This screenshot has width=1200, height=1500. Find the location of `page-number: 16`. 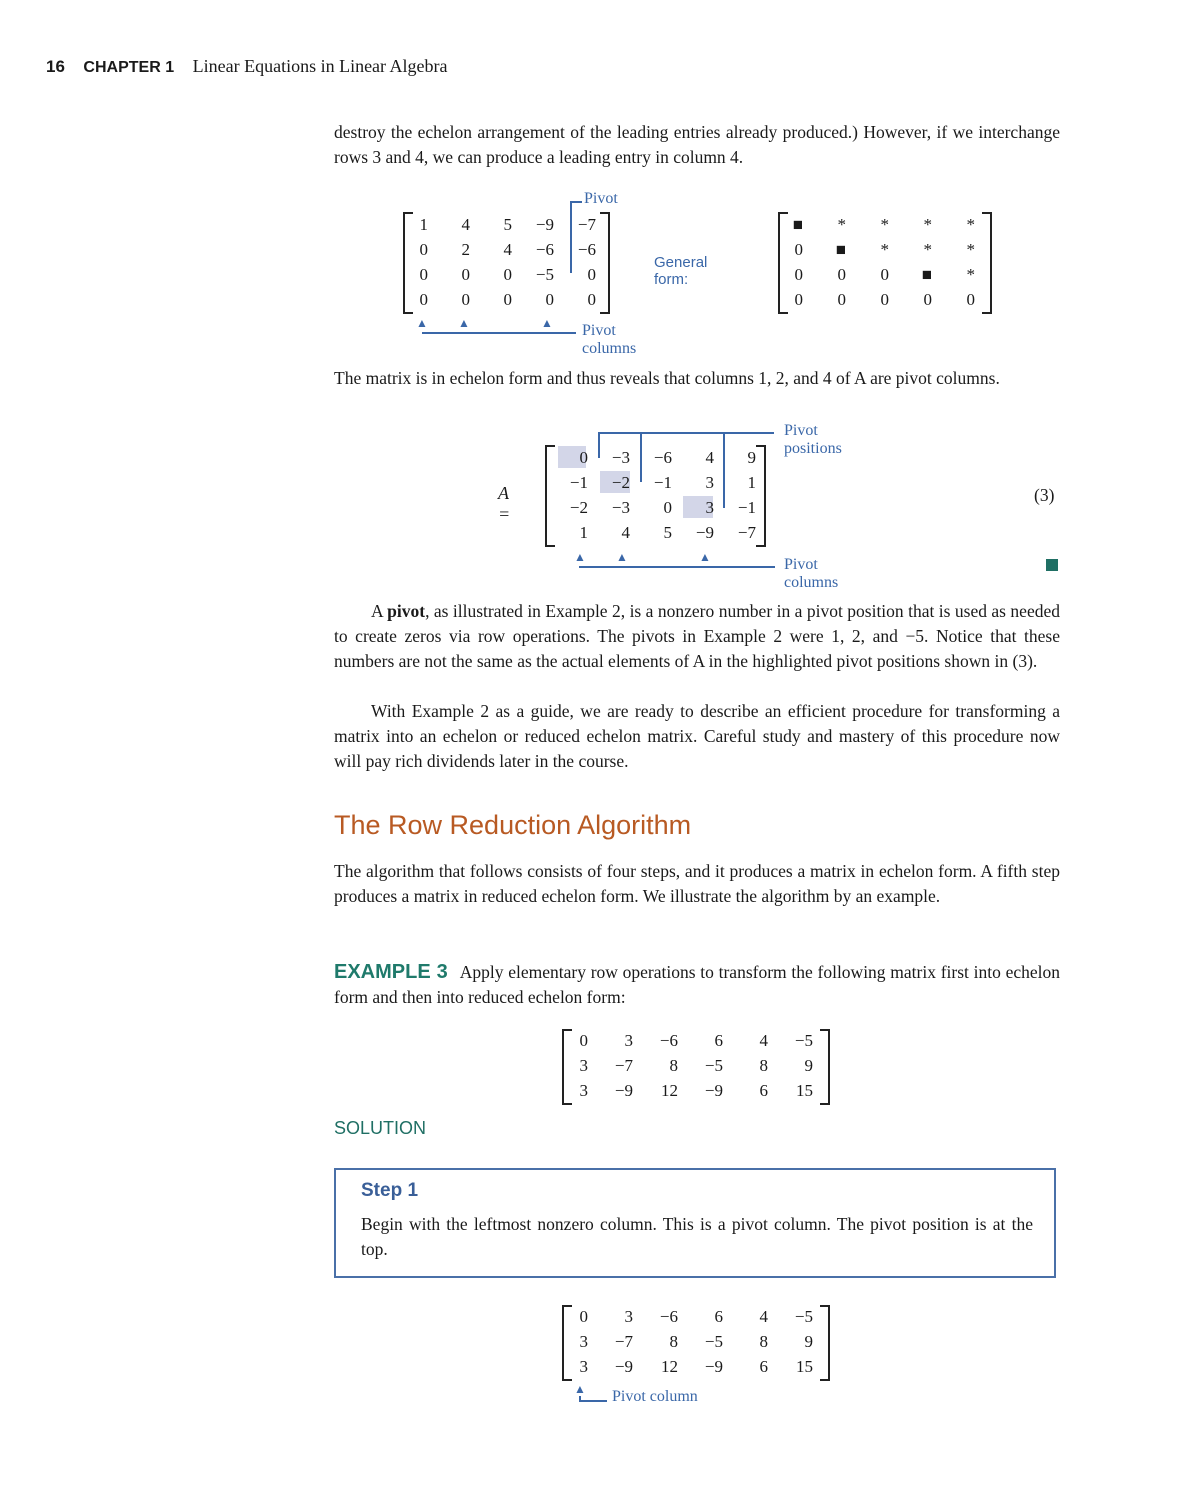

page-number: 16 is located at coordinates (55, 66).